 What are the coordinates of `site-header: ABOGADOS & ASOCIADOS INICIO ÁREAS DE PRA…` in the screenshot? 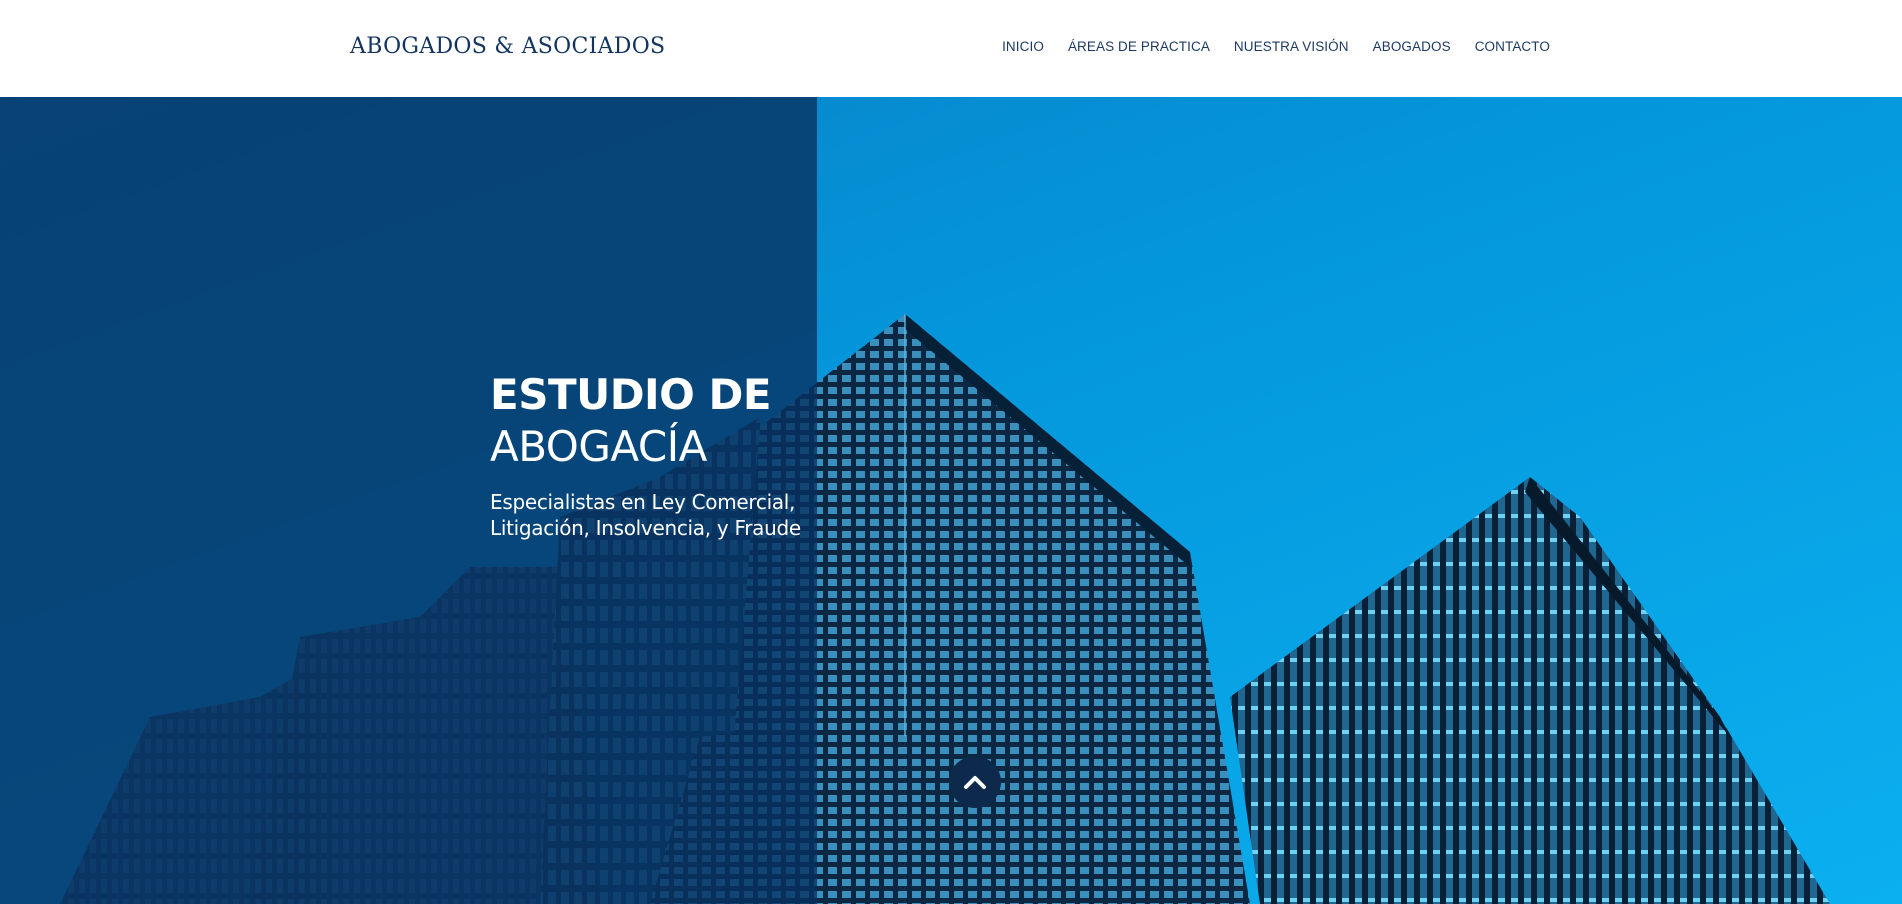 It's located at (951, 48).